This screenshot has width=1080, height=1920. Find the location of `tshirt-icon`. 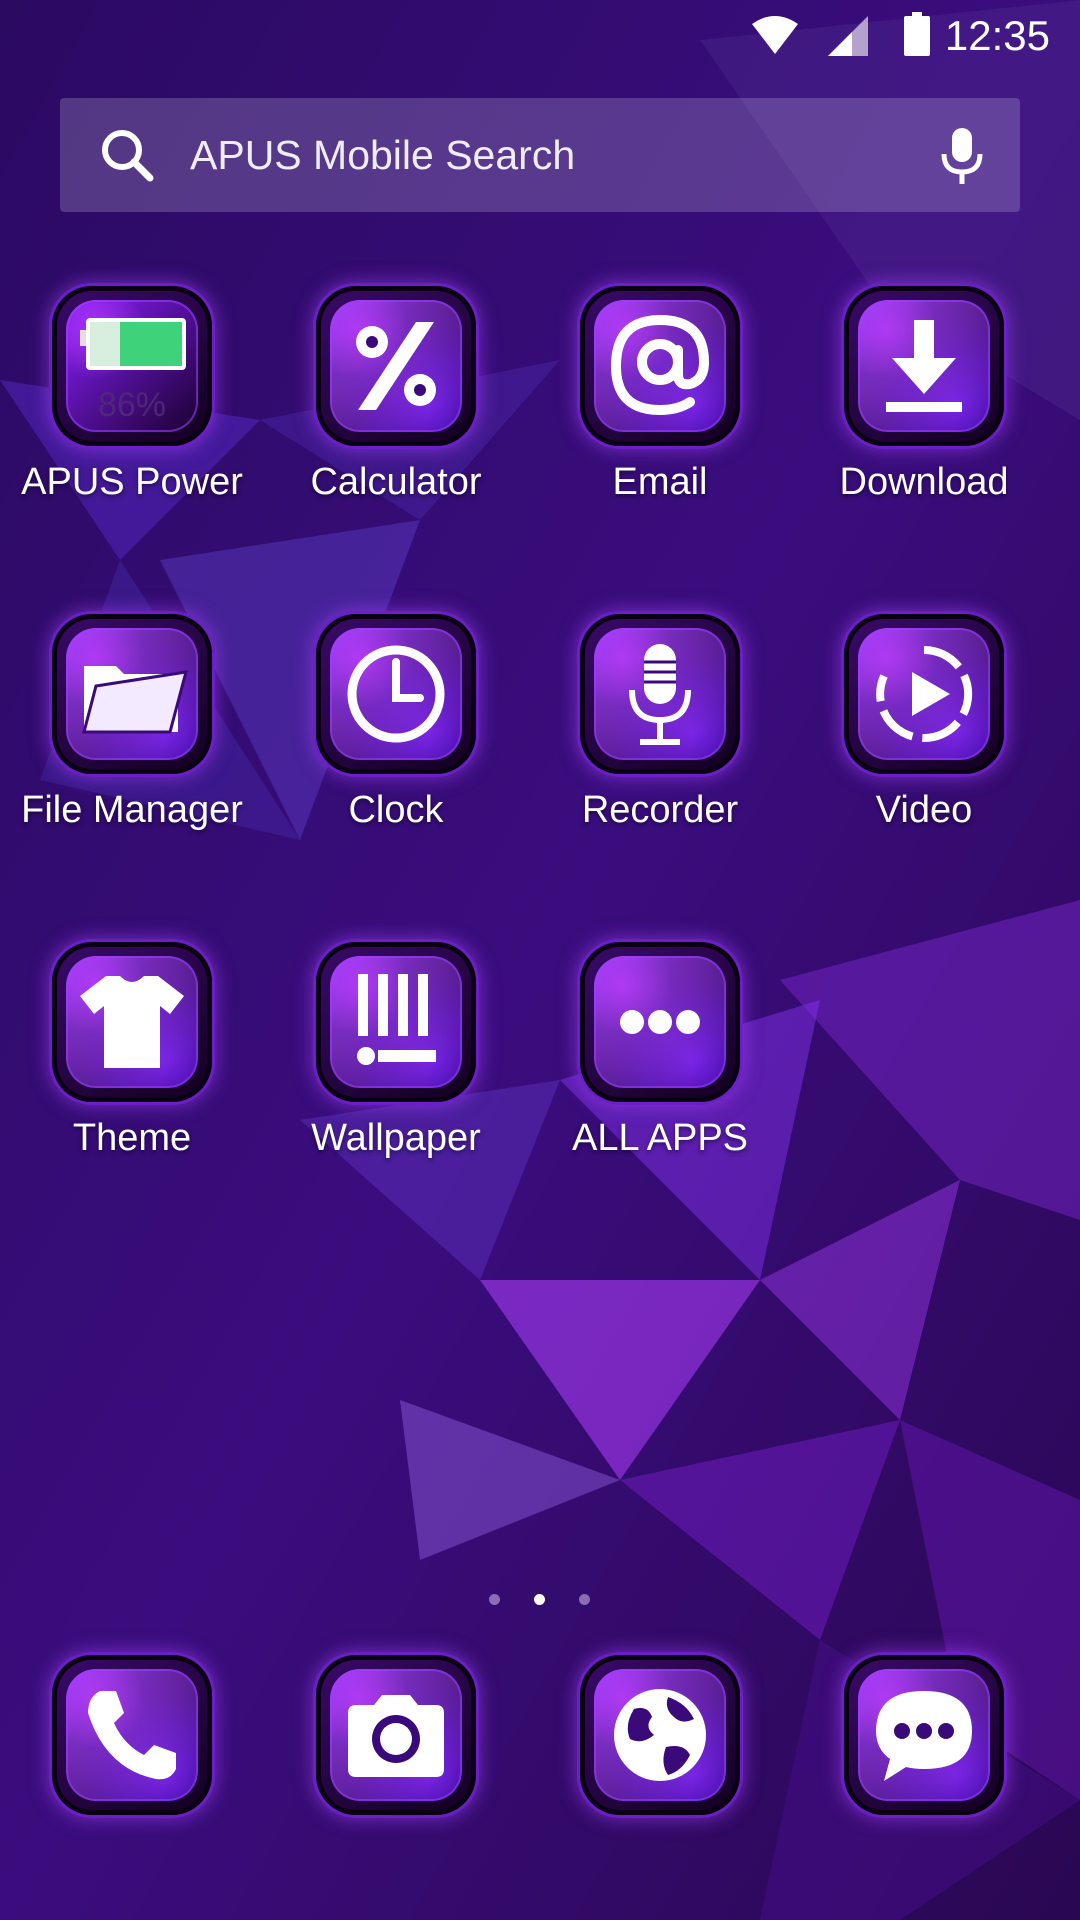

tshirt-icon is located at coordinates (132, 1022).